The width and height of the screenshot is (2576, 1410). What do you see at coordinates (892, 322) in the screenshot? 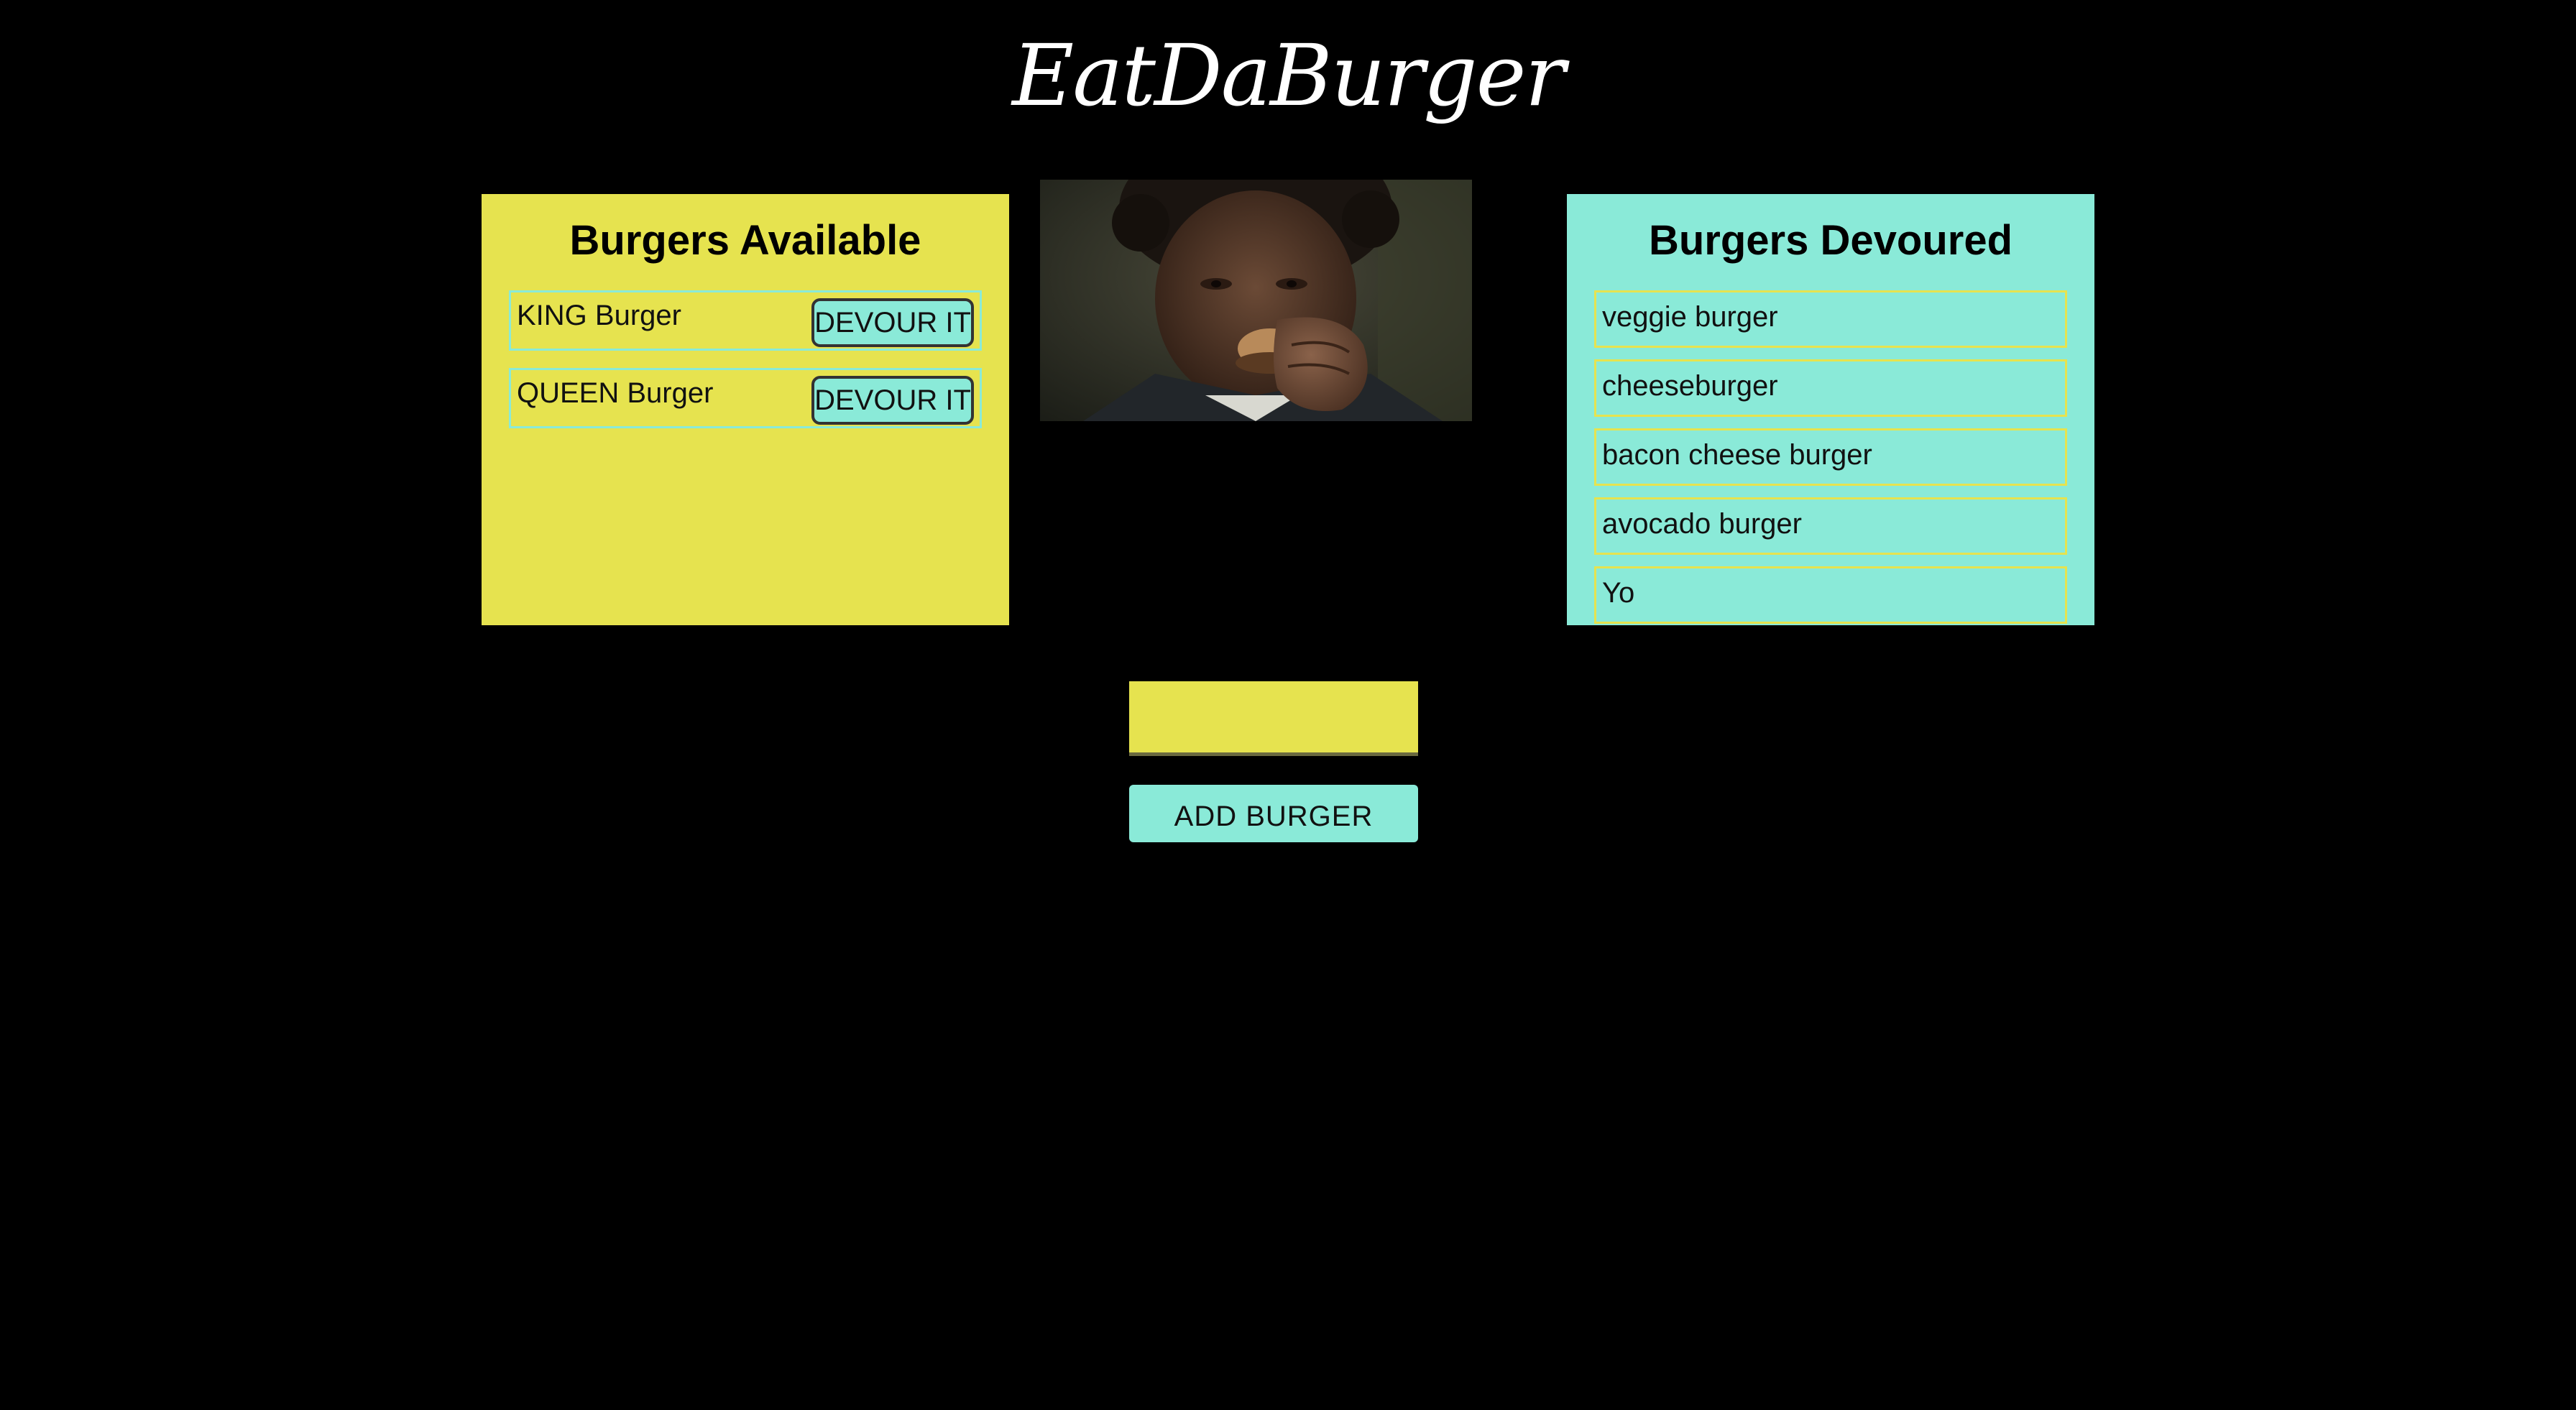
I see `devour-button-king: DEVOUR IT` at bounding box center [892, 322].